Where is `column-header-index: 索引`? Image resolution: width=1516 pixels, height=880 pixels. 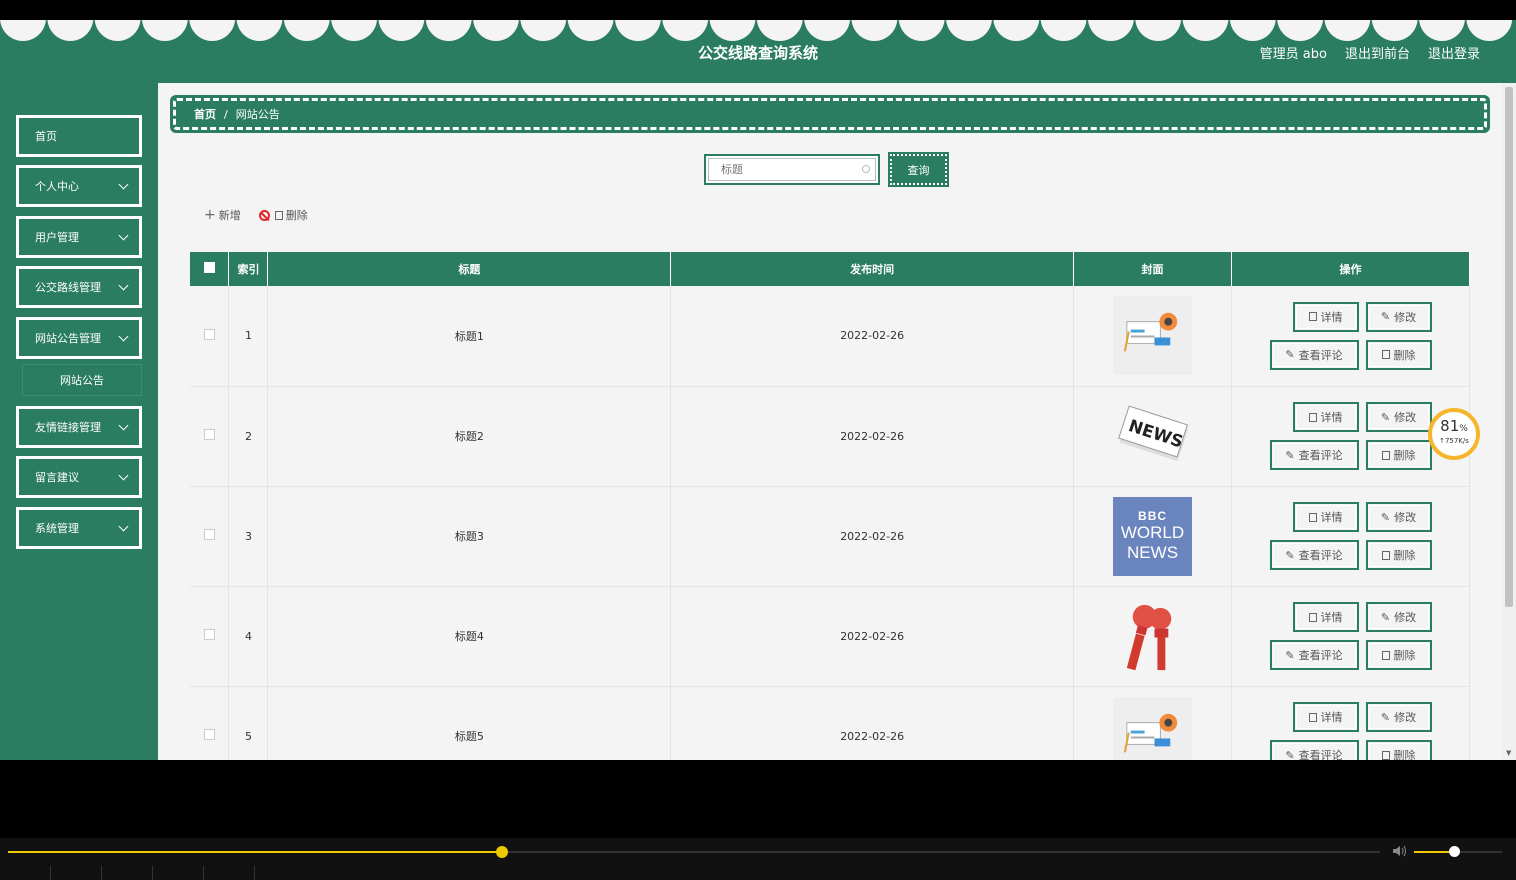 column-header-index: 索引 is located at coordinates (248, 269).